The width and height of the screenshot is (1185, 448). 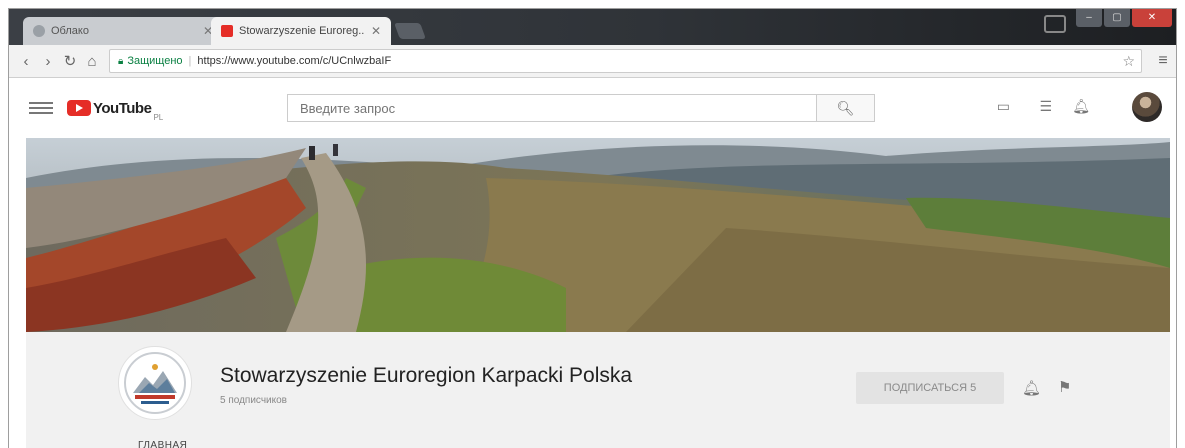 I want to click on cloud-favicon-icon, so click(x=39, y=31).